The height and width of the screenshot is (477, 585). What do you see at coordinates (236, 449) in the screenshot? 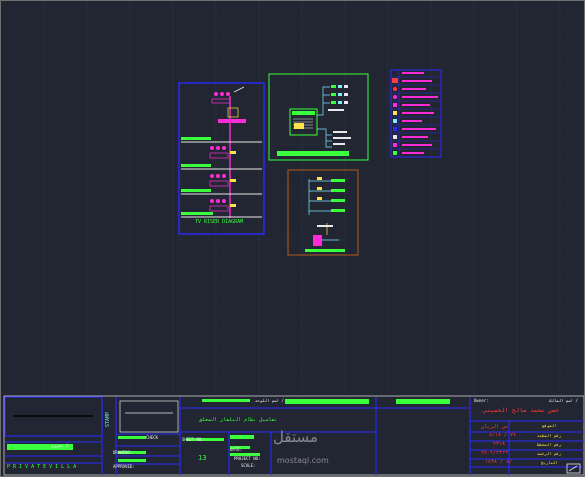
I see `date-label: DATE:` at bounding box center [236, 449].